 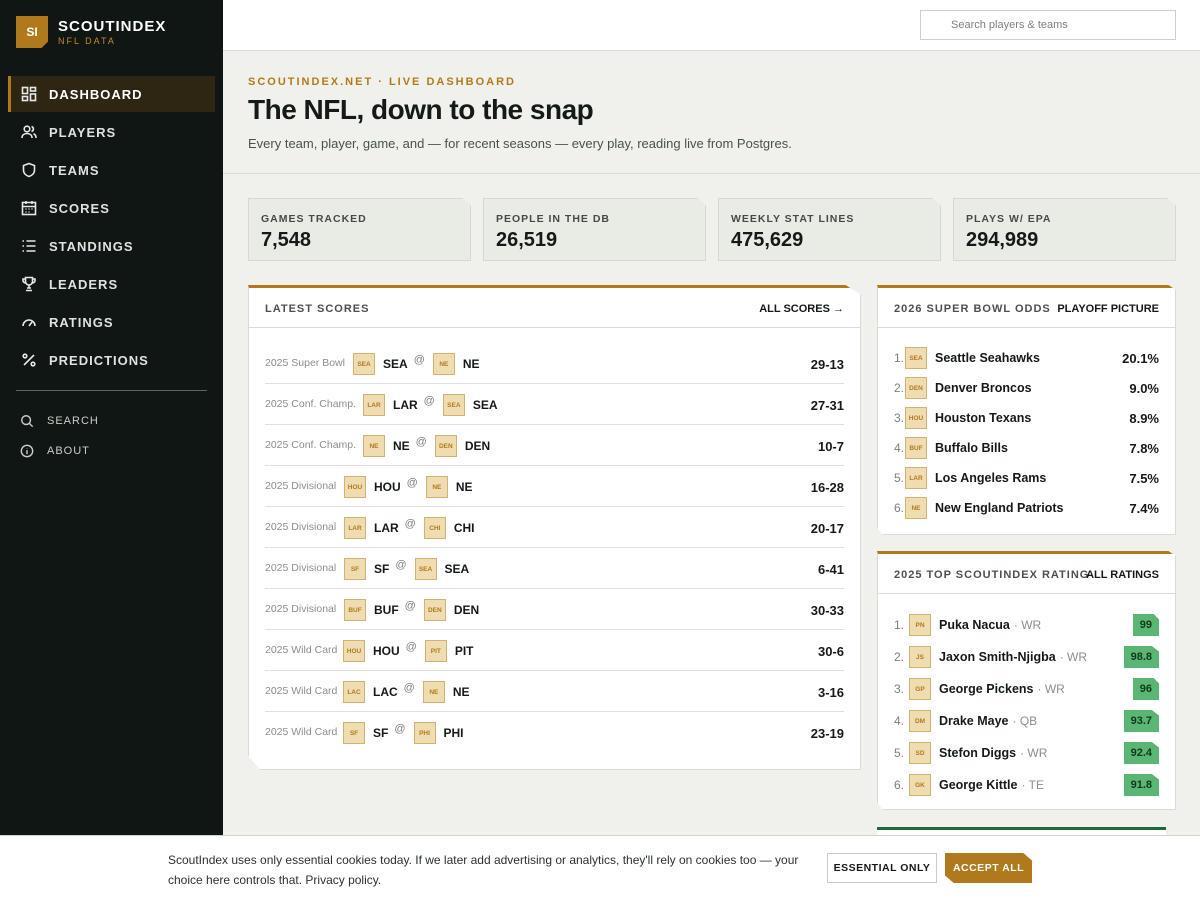 I want to click on matchup: SF SF @ SEA SEA, so click(x=409, y=569).